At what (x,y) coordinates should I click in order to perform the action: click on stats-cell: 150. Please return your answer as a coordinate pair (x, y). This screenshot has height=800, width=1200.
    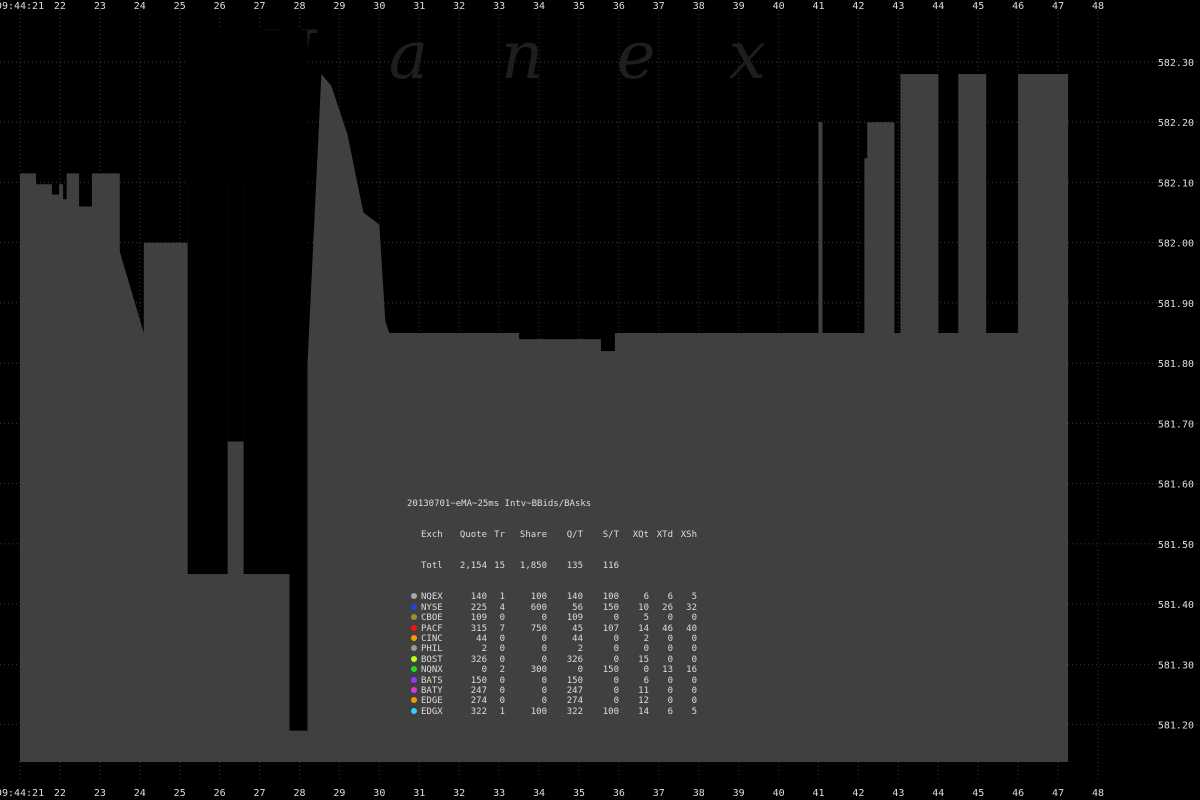
    Looking at the image, I should click on (574, 680).